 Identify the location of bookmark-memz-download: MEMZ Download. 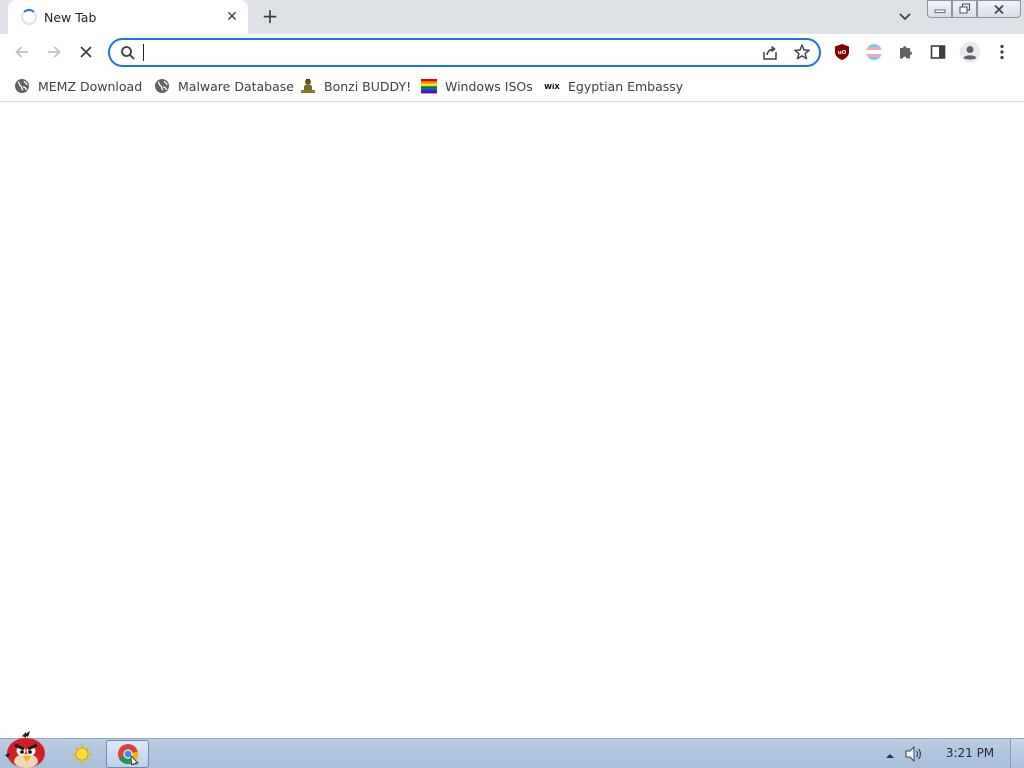
(78, 86).